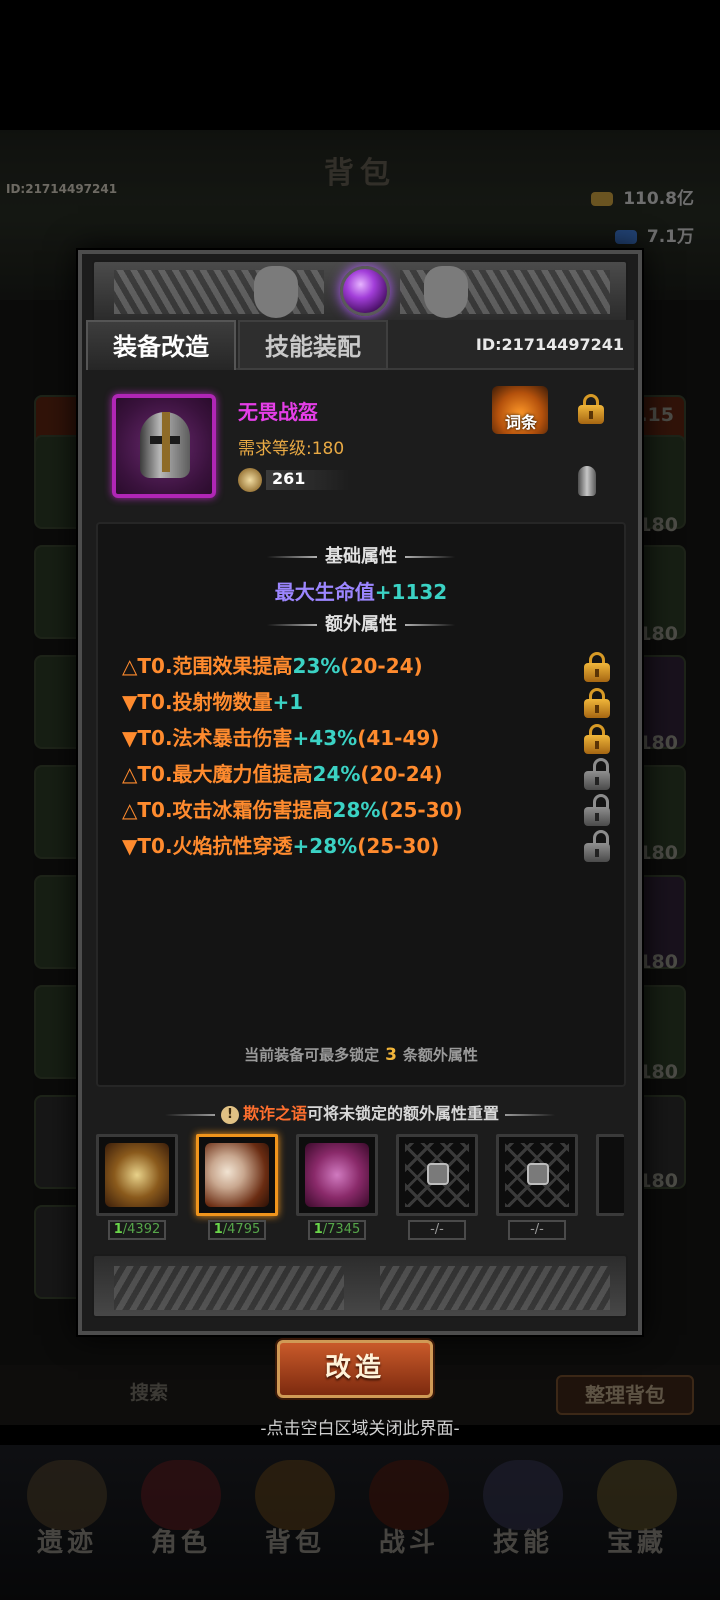 The width and height of the screenshot is (720, 1600). Describe the element at coordinates (291, 449) in the screenshot. I see `item-requirement: 需求等级:180` at that location.